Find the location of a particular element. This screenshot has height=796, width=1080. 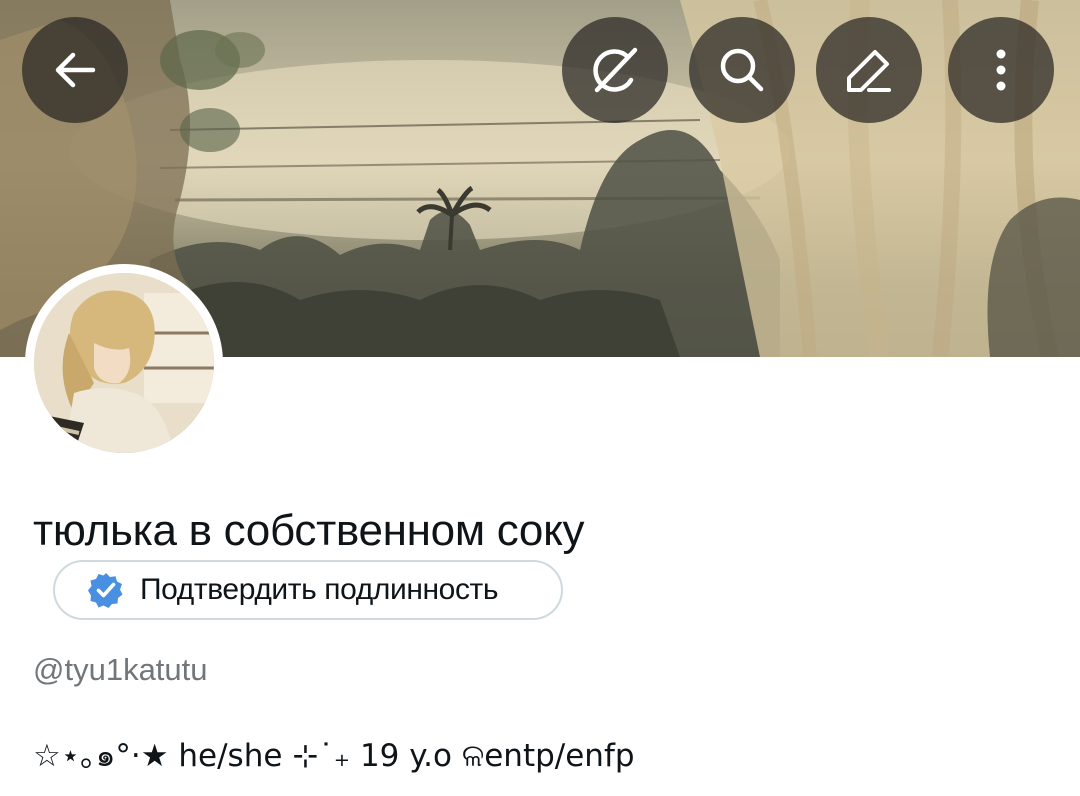

verified-badge-icon is located at coordinates (105, 590).